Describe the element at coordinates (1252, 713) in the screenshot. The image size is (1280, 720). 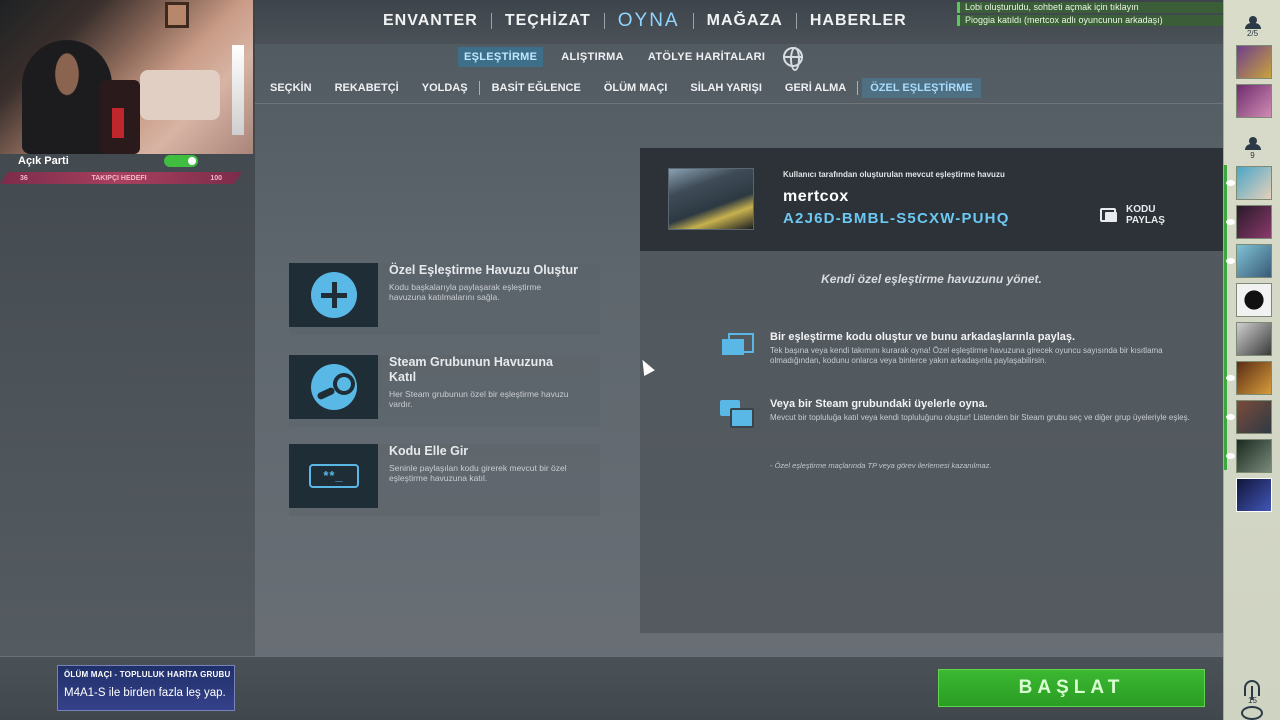
I see `cs-logo-icon` at that location.